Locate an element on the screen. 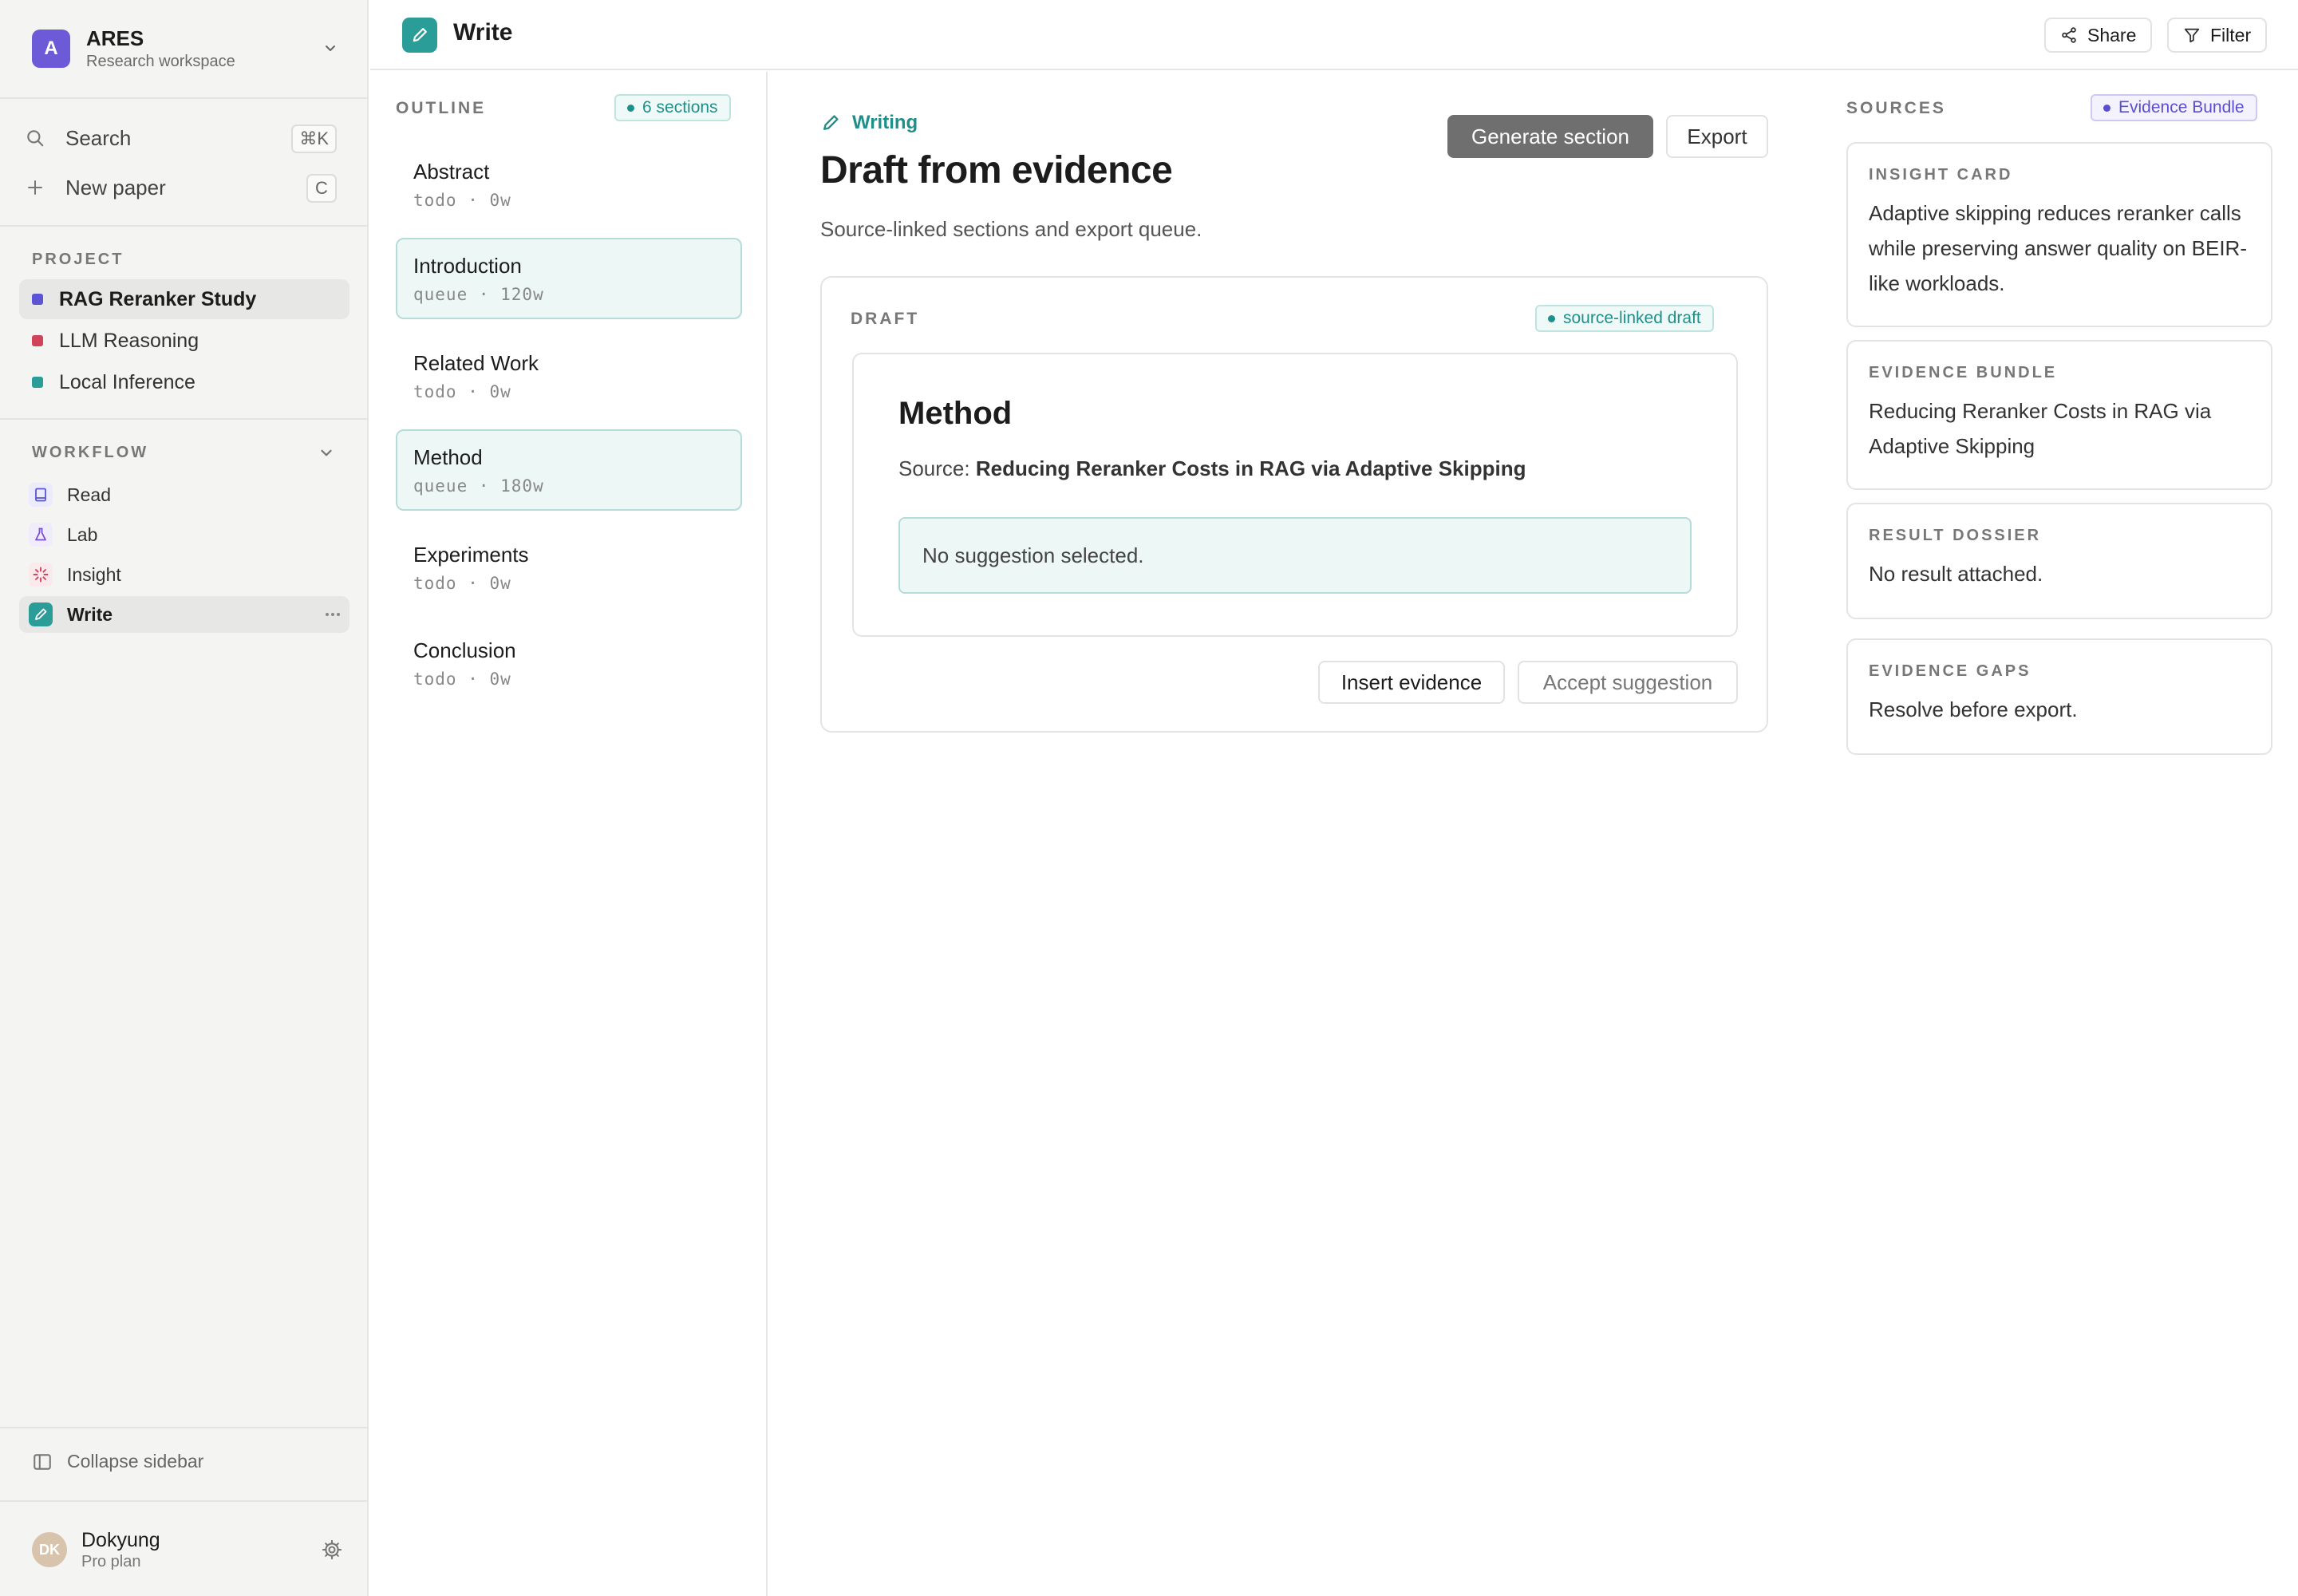  workflow-item-insight: Insight is located at coordinates (184, 574).